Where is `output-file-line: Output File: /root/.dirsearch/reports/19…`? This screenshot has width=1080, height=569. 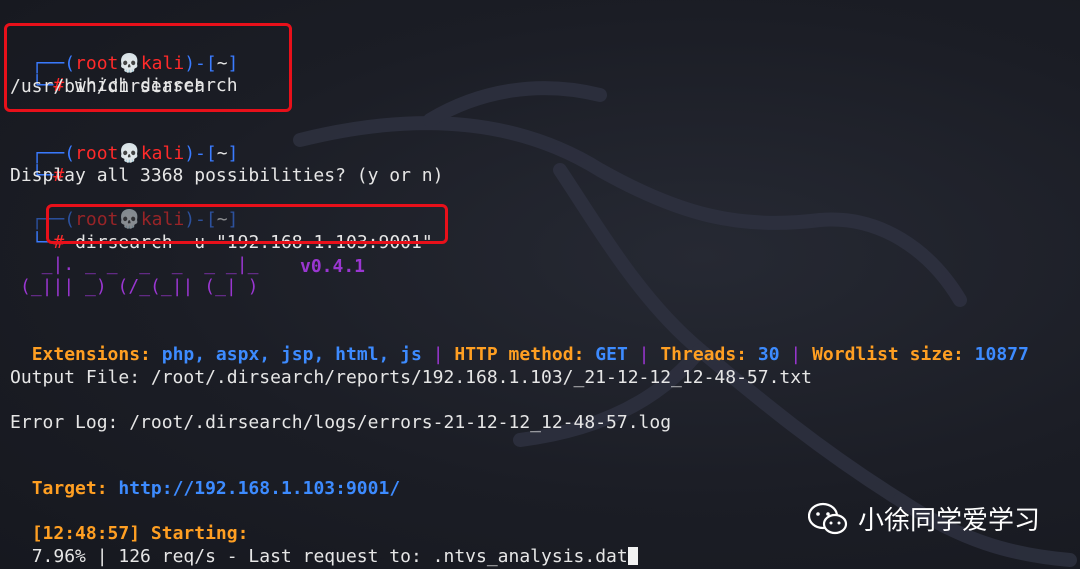 output-file-line: Output File: /root/.dirsearch/reports/19… is located at coordinates (411, 377).